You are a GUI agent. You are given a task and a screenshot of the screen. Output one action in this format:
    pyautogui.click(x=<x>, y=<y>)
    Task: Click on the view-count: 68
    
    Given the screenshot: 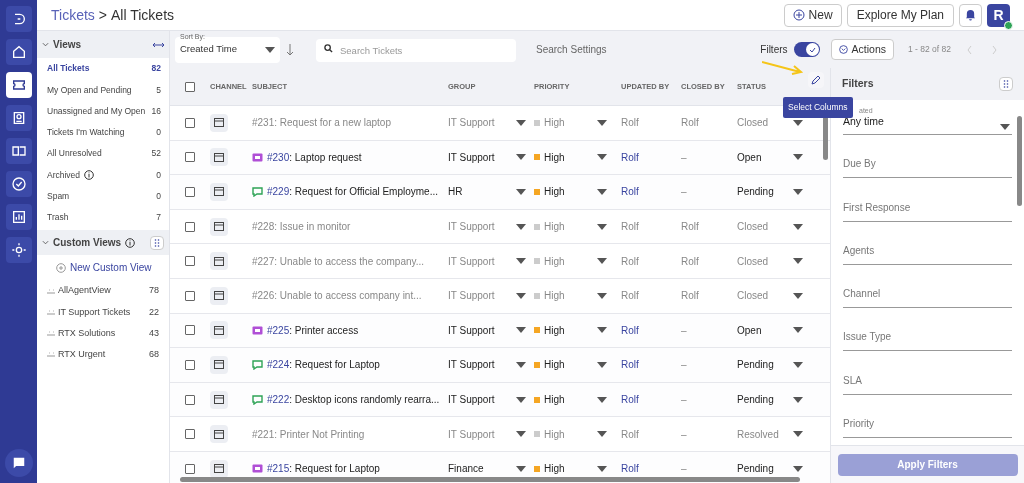 What is the action you would take?
    pyautogui.click(x=154, y=355)
    